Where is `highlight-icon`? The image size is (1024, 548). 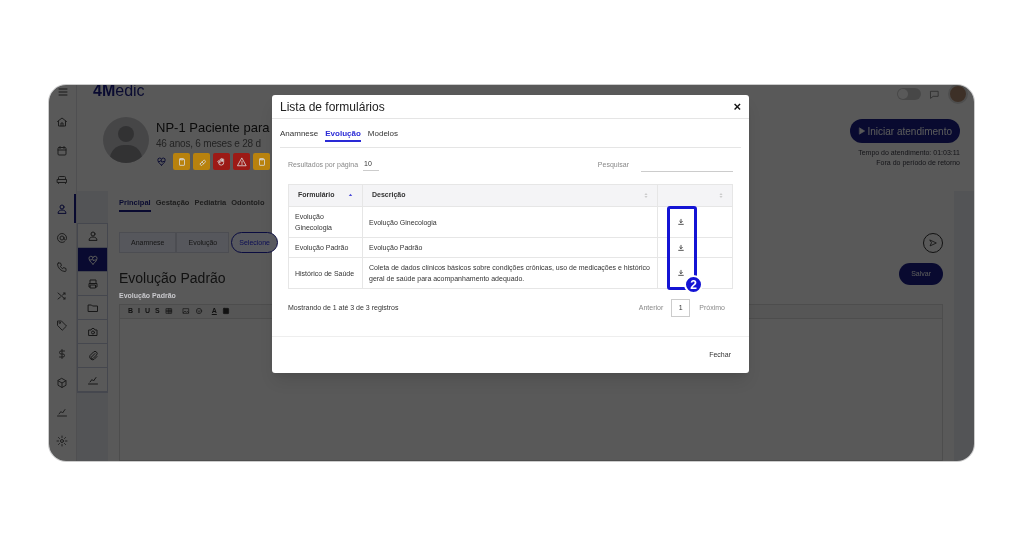 highlight-icon is located at coordinates (225, 311).